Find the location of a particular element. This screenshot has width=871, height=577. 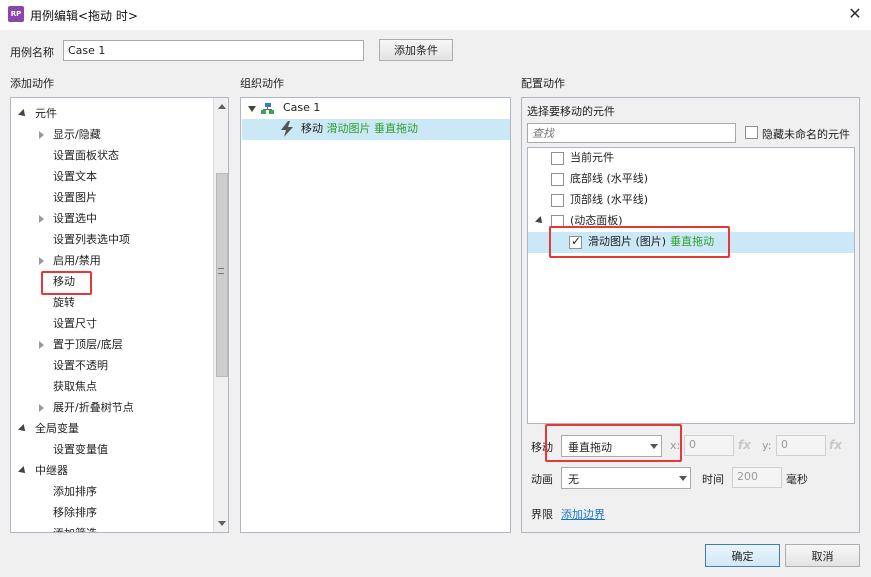

action-tree-label: 设置列表选中项 is located at coordinates (91, 239).